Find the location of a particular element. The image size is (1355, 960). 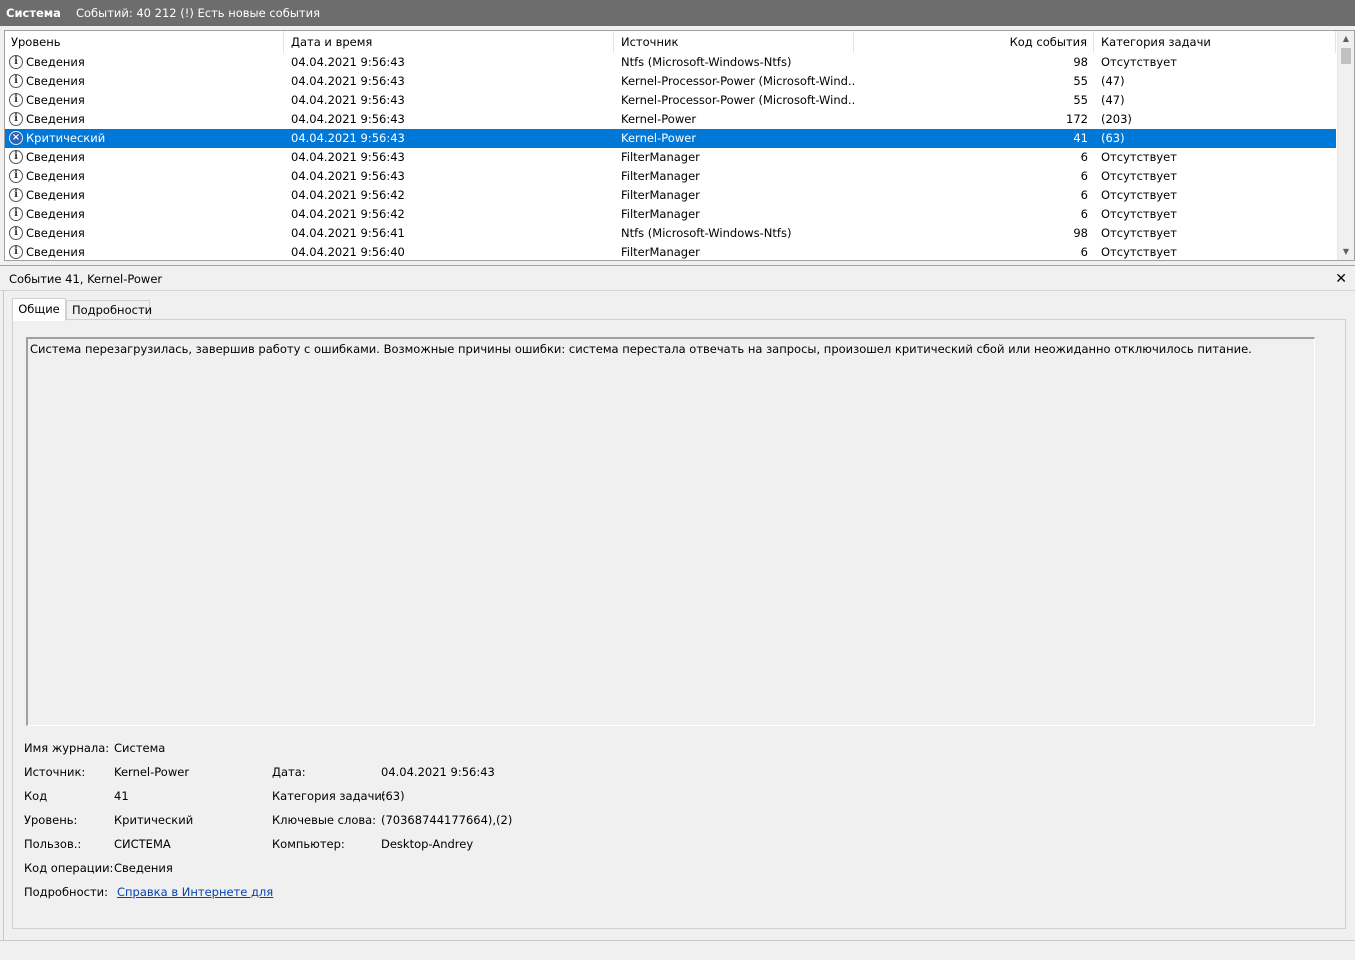

bottom-divider is located at coordinates (677, 940).